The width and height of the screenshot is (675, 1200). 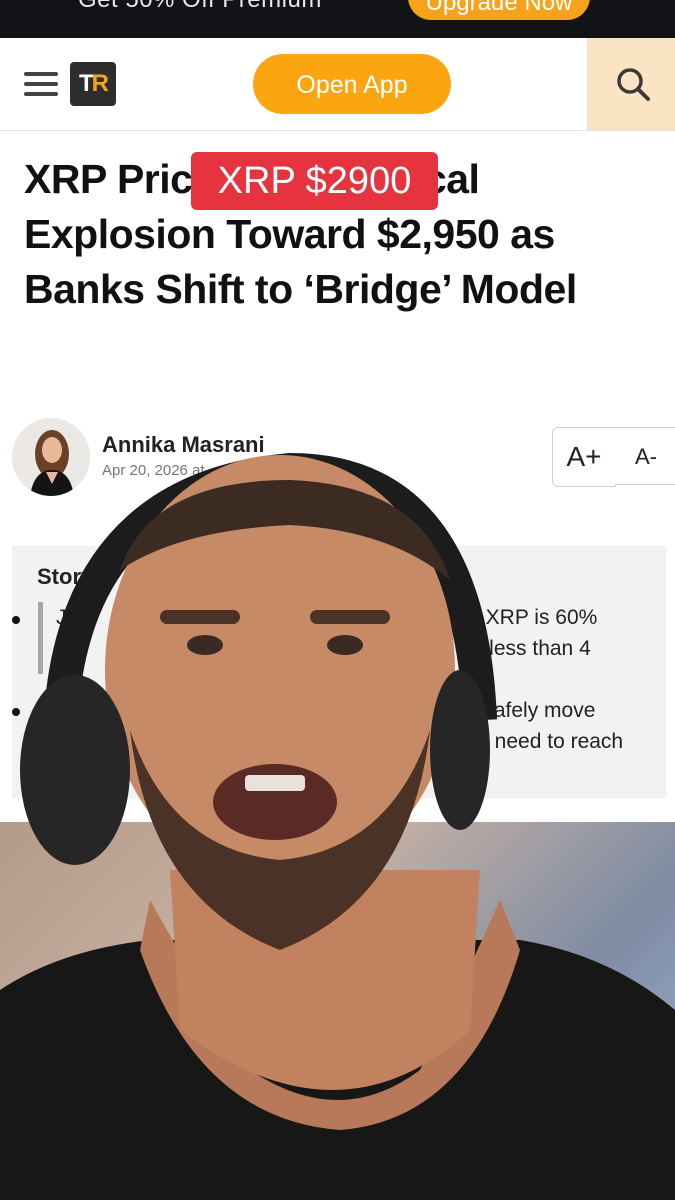 I want to click on price-overlay-badge: XRP $2900, so click(x=314, y=181).